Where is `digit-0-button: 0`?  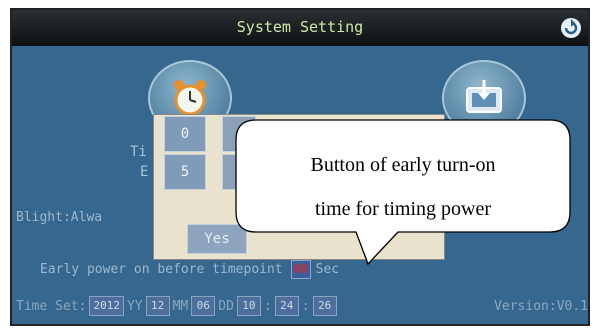
digit-0-button: 0 is located at coordinates (185, 134).